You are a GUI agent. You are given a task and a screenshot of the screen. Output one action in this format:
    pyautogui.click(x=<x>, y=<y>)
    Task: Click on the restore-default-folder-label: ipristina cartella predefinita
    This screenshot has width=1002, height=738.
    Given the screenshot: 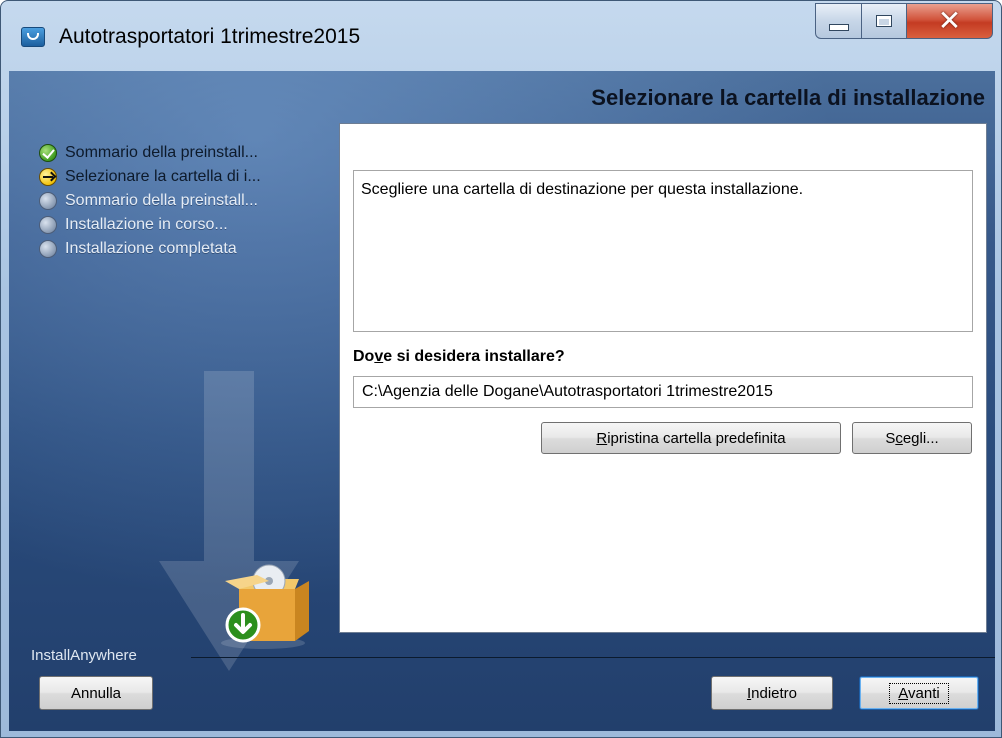 What is the action you would take?
    pyautogui.click(x=696, y=438)
    